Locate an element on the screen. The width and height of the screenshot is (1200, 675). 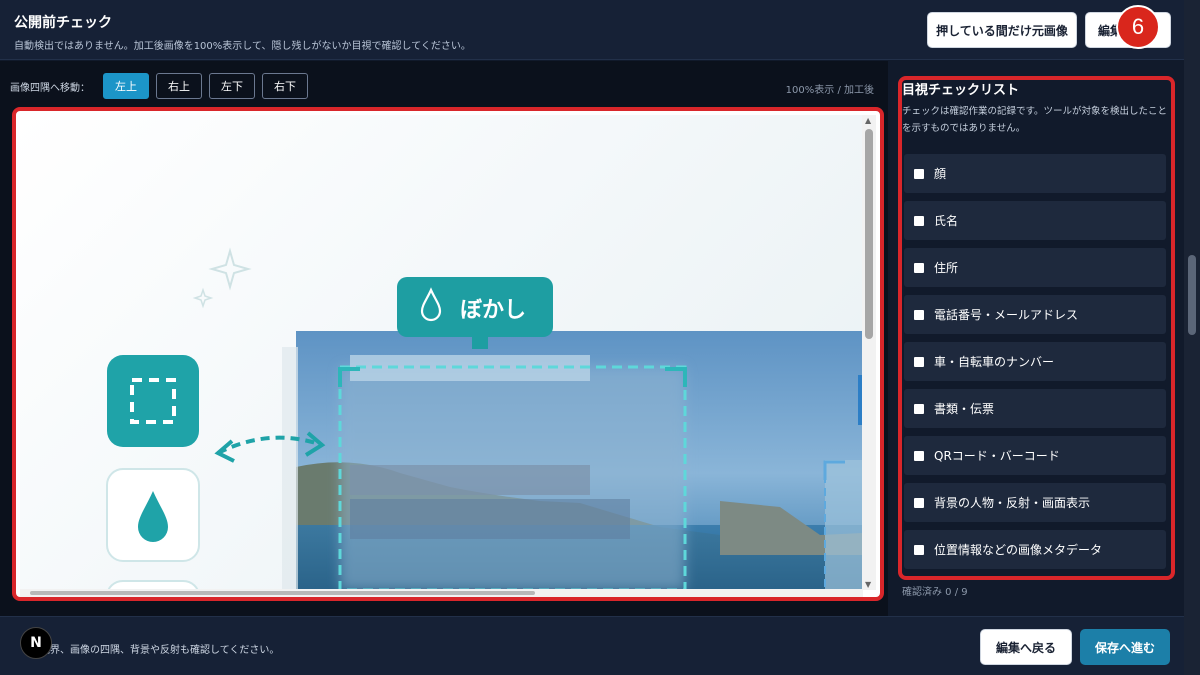
footer-note: 境界、画像の四隅、背景や反射も確認してください。 is located at coordinates (160, 650).